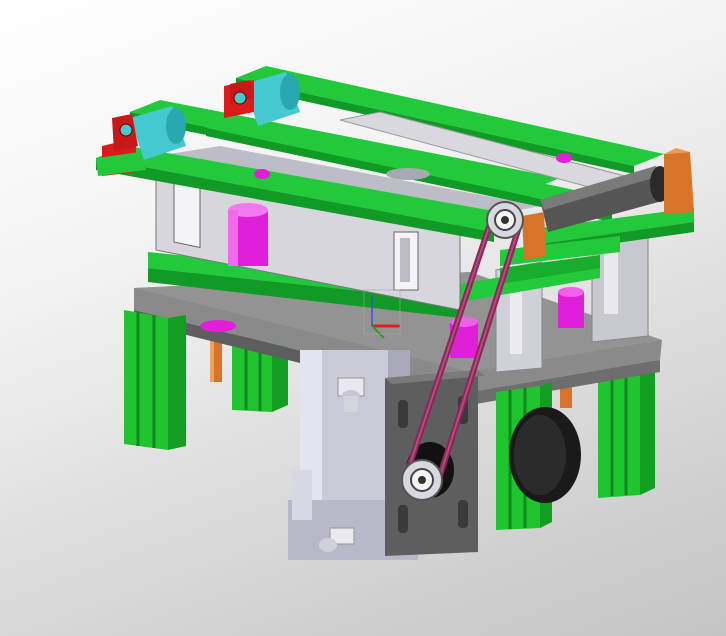 Image resolution: width=726 pixels, height=636 pixels. I want to click on pillow-block-right-front, so click(534, 236).